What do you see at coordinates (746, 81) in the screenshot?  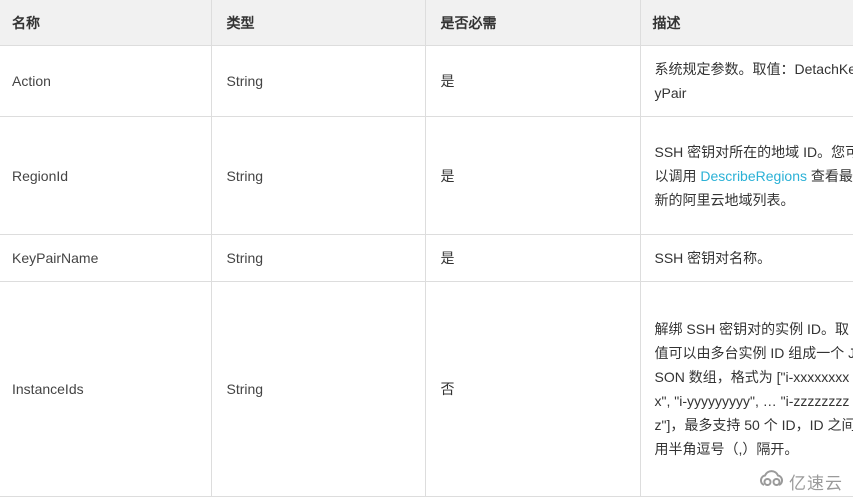 I see `param-description: 系统规定参数。取值：DetachKeyPair` at bounding box center [746, 81].